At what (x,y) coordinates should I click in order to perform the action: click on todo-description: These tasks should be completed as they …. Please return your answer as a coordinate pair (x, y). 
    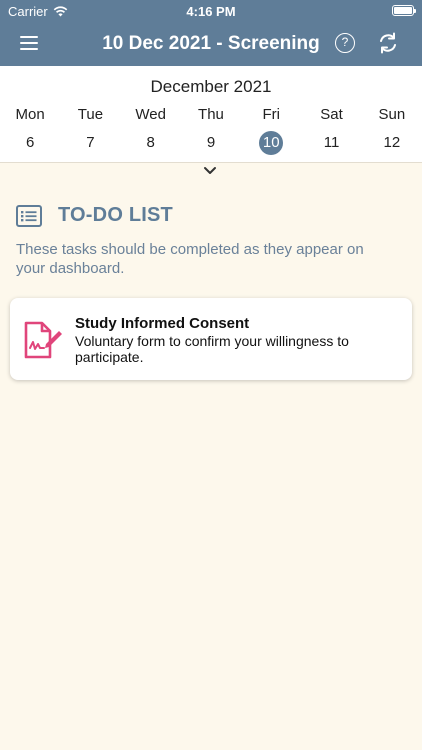
    Looking at the image, I should click on (190, 259).